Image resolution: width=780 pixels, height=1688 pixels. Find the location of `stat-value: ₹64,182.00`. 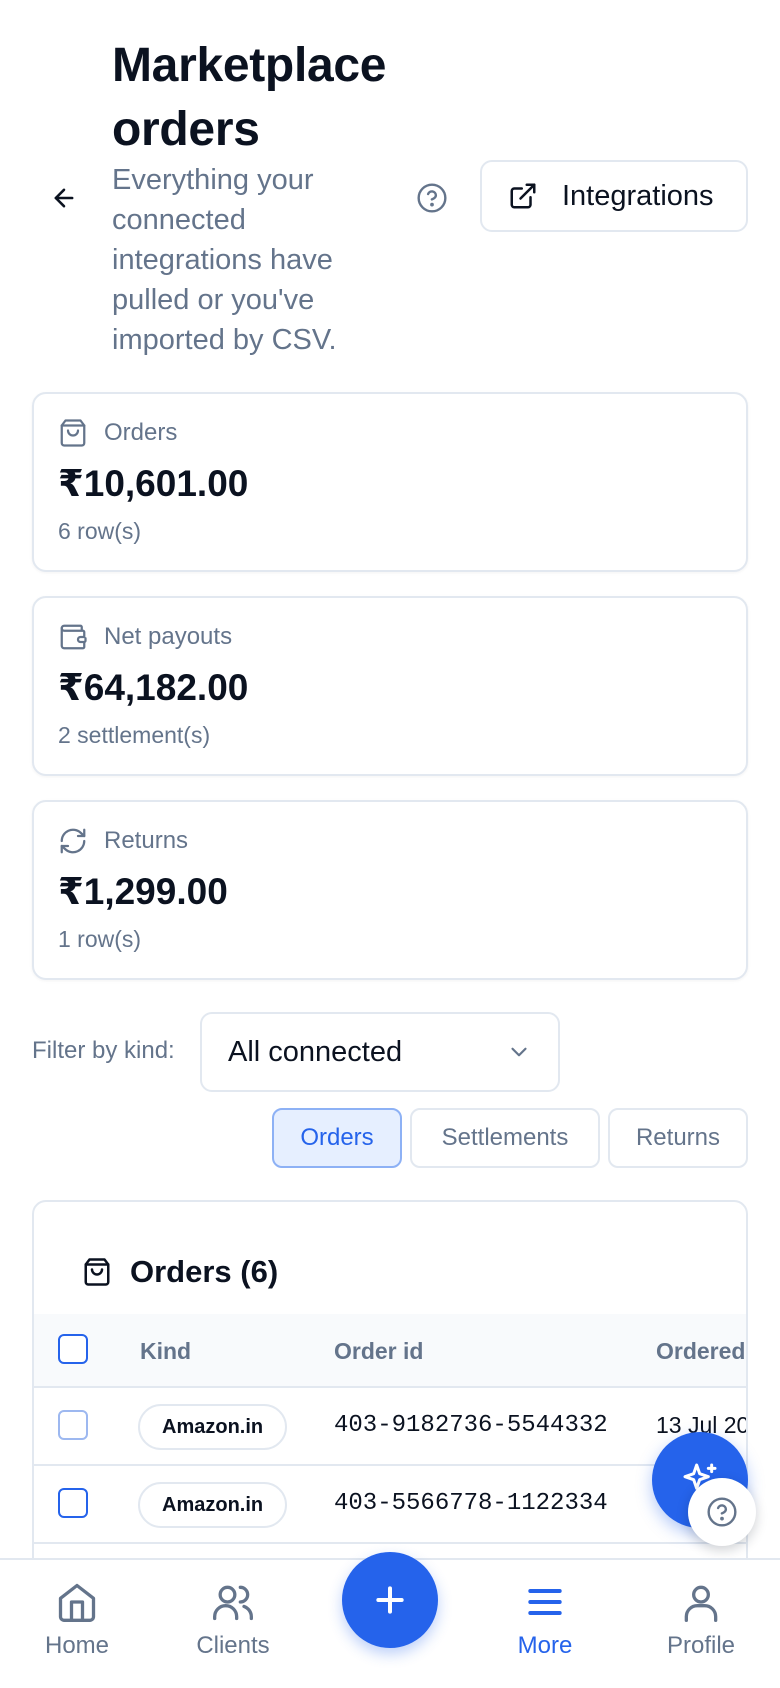

stat-value: ₹64,182.00 is located at coordinates (153, 687).